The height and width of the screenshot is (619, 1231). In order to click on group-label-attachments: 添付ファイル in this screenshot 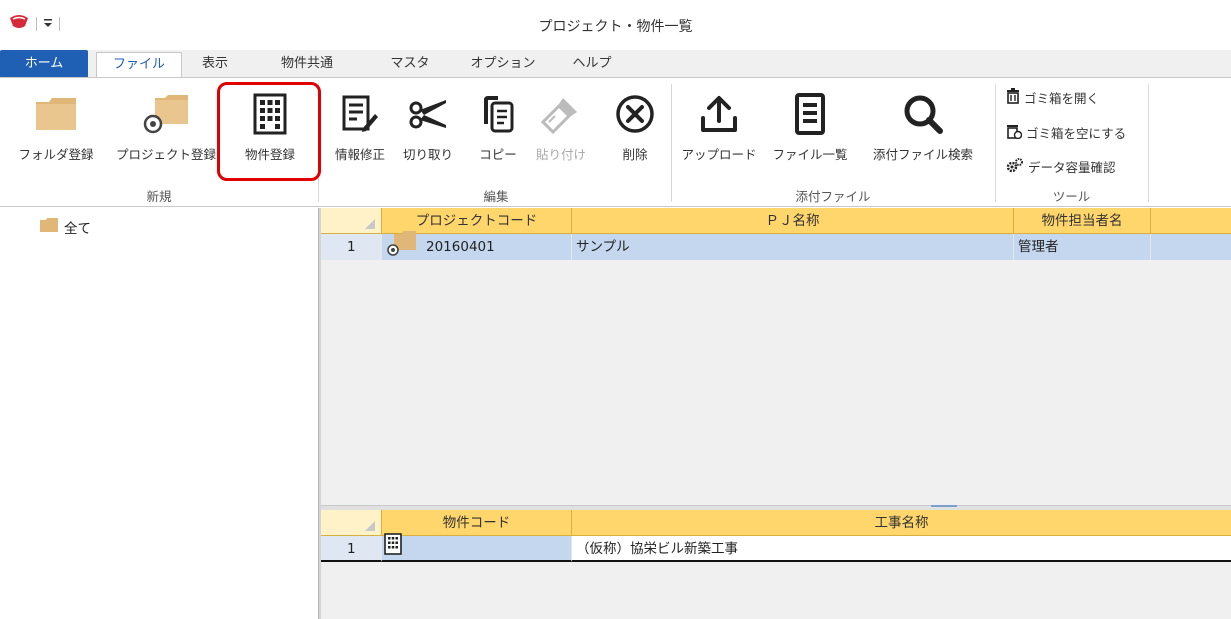, I will do `click(833, 196)`.